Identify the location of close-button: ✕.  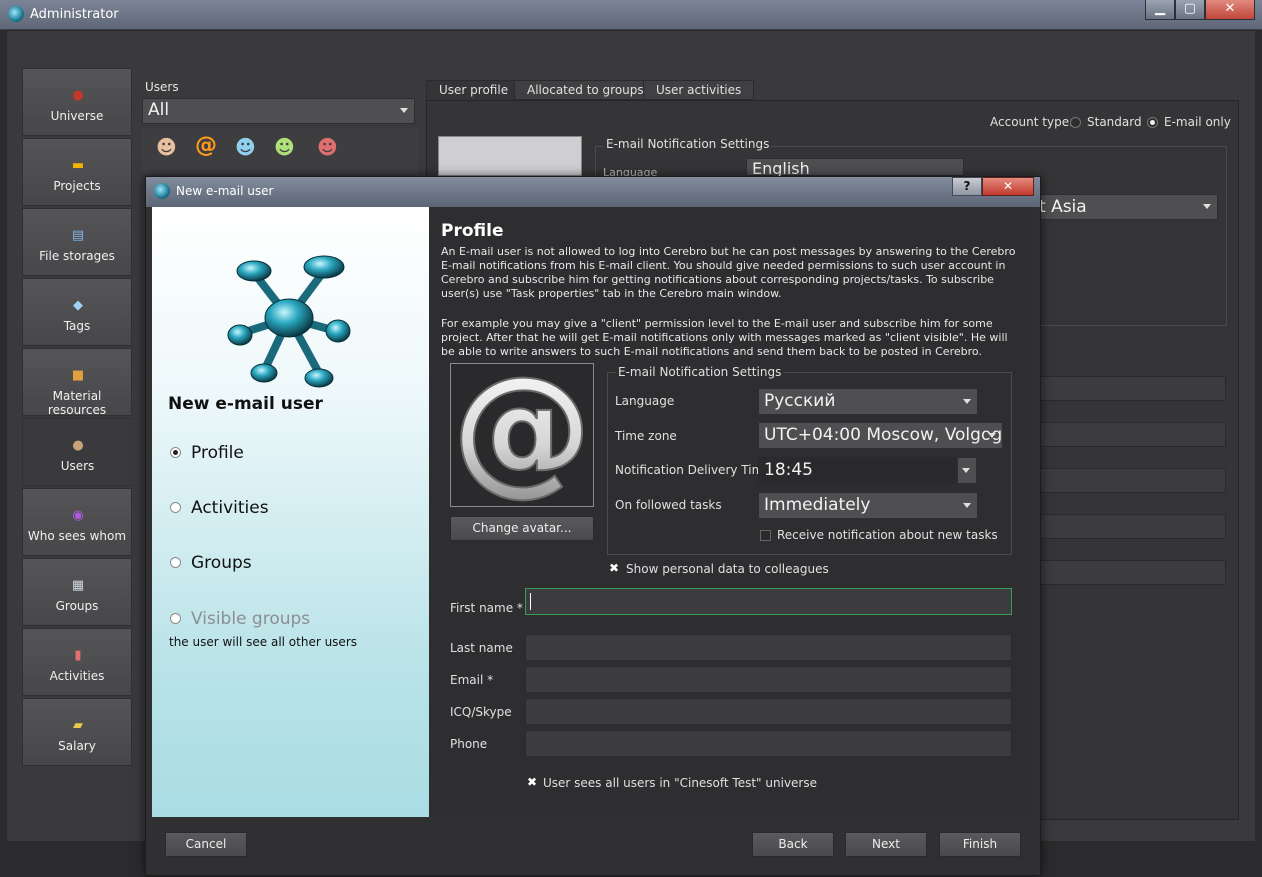
(1230, 10).